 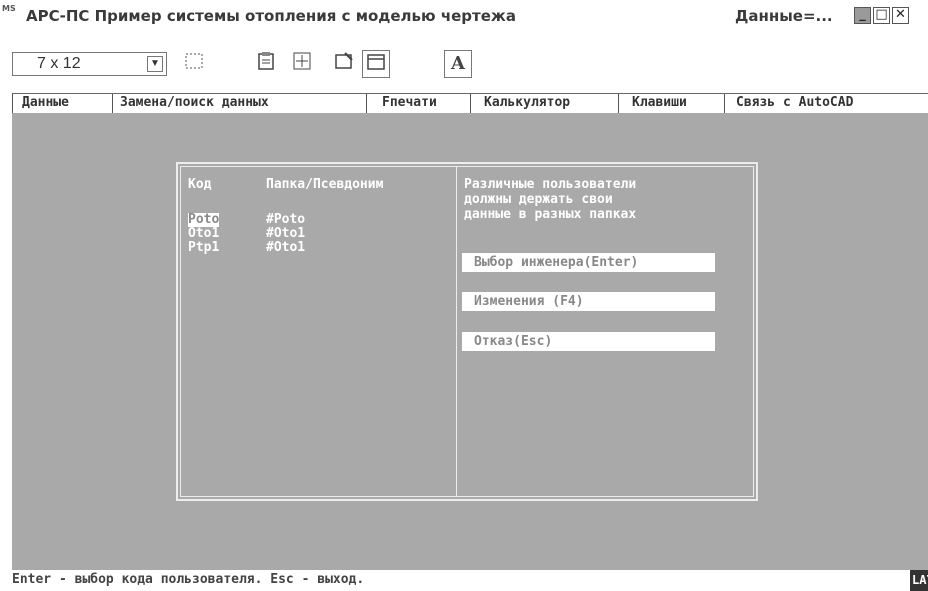 What do you see at coordinates (45, 102) in the screenshot?
I see `menu-item-data: Данные` at bounding box center [45, 102].